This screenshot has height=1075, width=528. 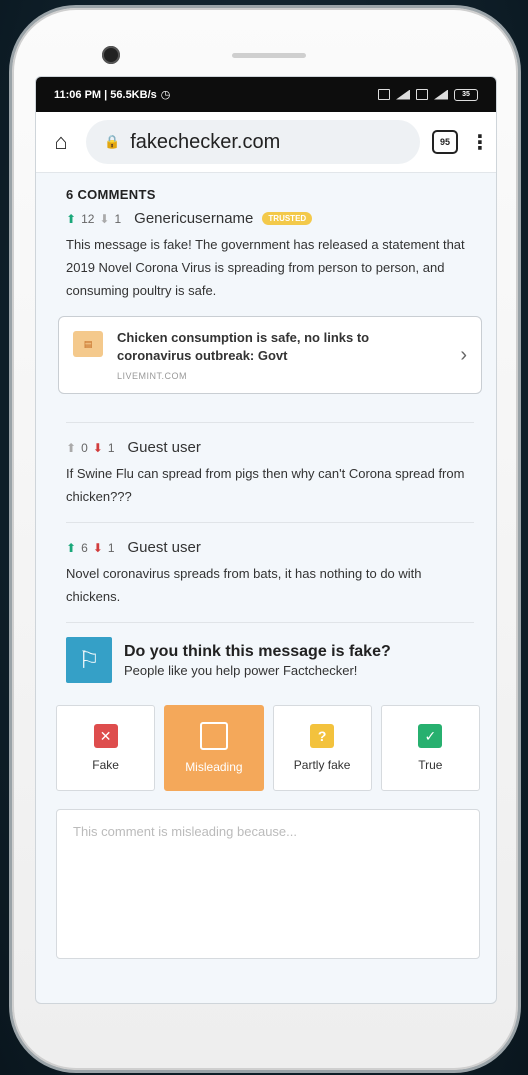 What do you see at coordinates (269, 55) in the screenshot?
I see `earpiece-speaker` at bounding box center [269, 55].